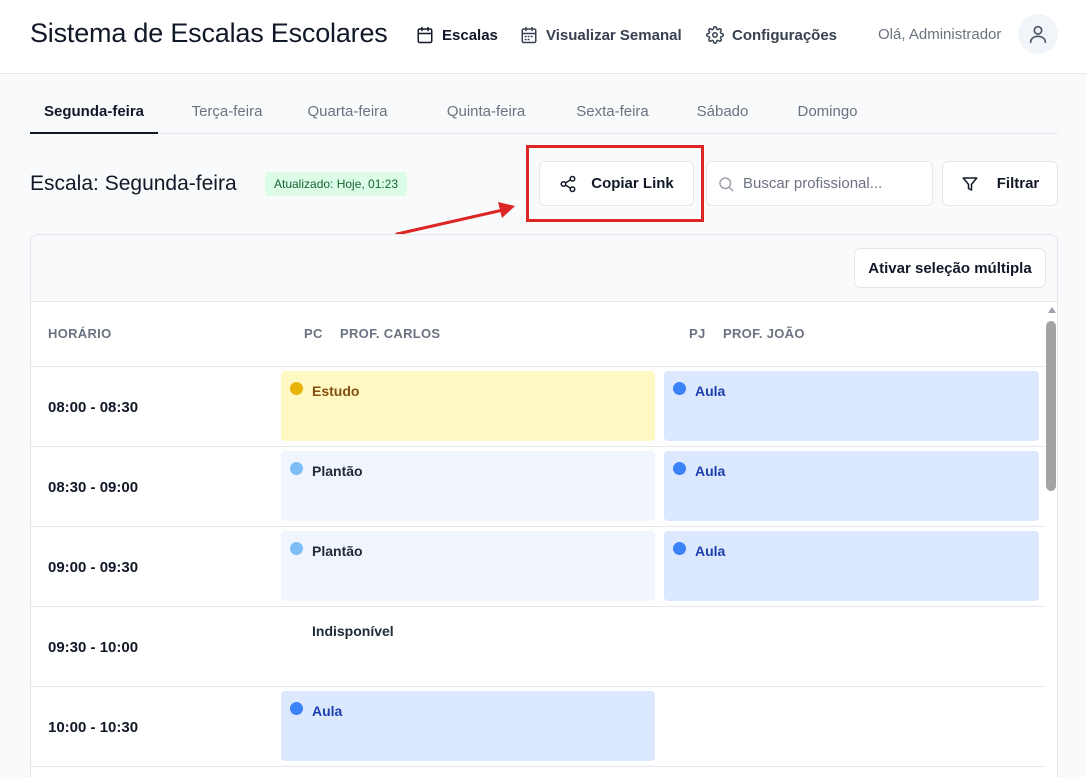 The height and width of the screenshot is (777, 1087). What do you see at coordinates (833, 183) in the screenshot?
I see `search-input` at bounding box center [833, 183].